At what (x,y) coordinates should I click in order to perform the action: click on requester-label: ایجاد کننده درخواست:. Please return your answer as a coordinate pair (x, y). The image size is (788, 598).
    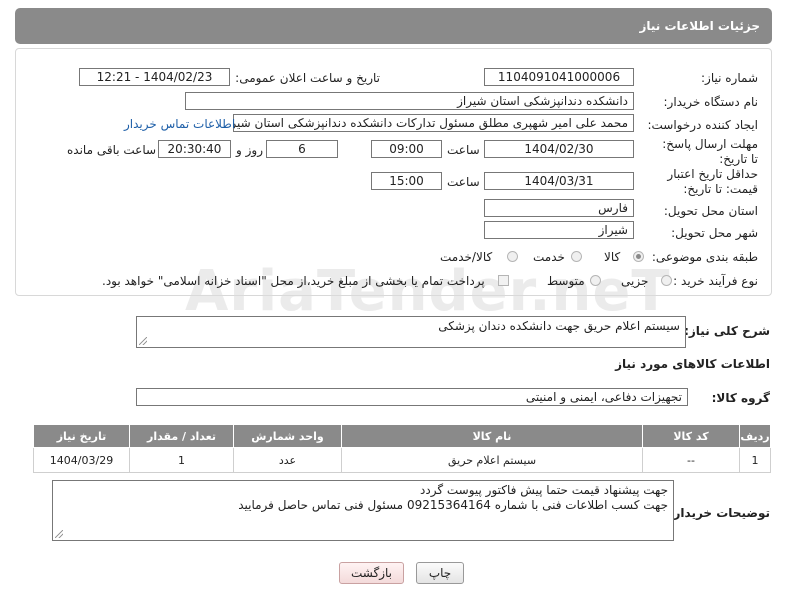
    Looking at the image, I should click on (702, 125).